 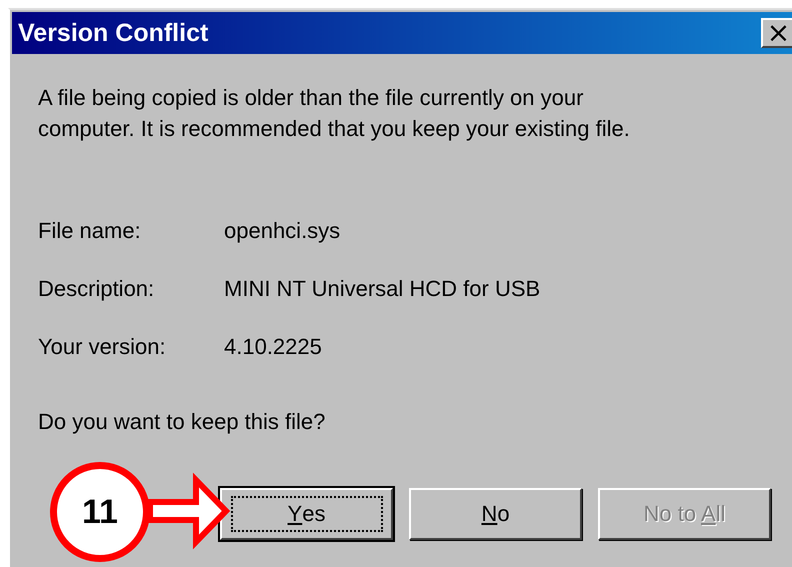 What do you see at coordinates (306, 514) in the screenshot?
I see `dialog-button: Yes` at bounding box center [306, 514].